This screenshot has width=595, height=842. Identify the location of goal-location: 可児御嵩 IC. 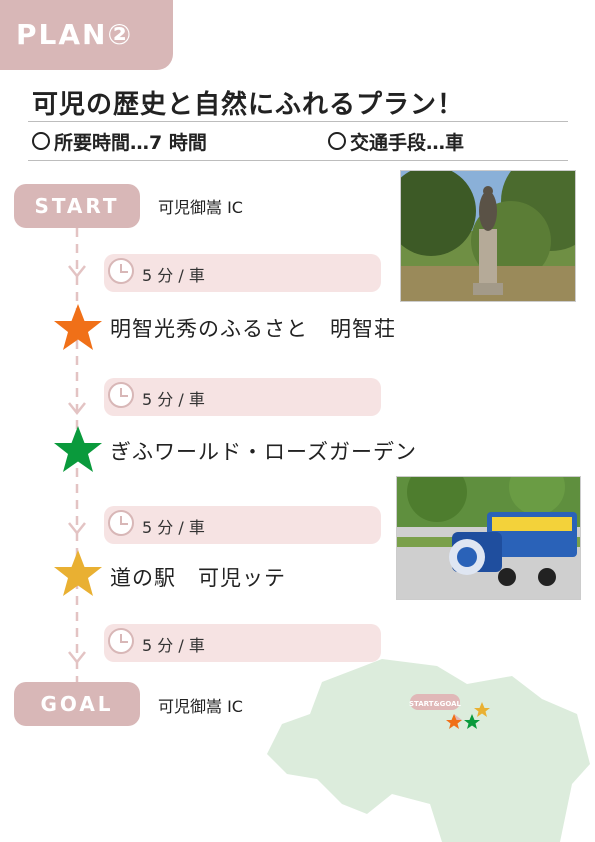
(200, 706).